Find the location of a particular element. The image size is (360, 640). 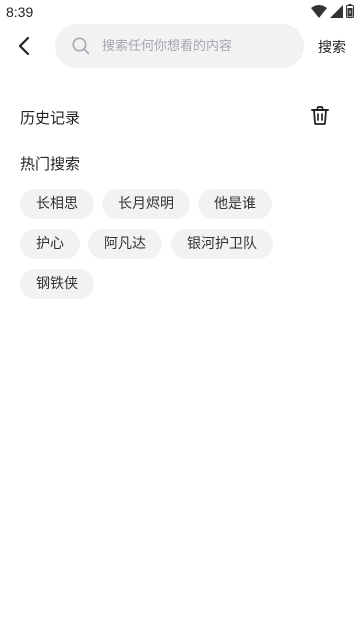

trash-icon is located at coordinates (320, 115).